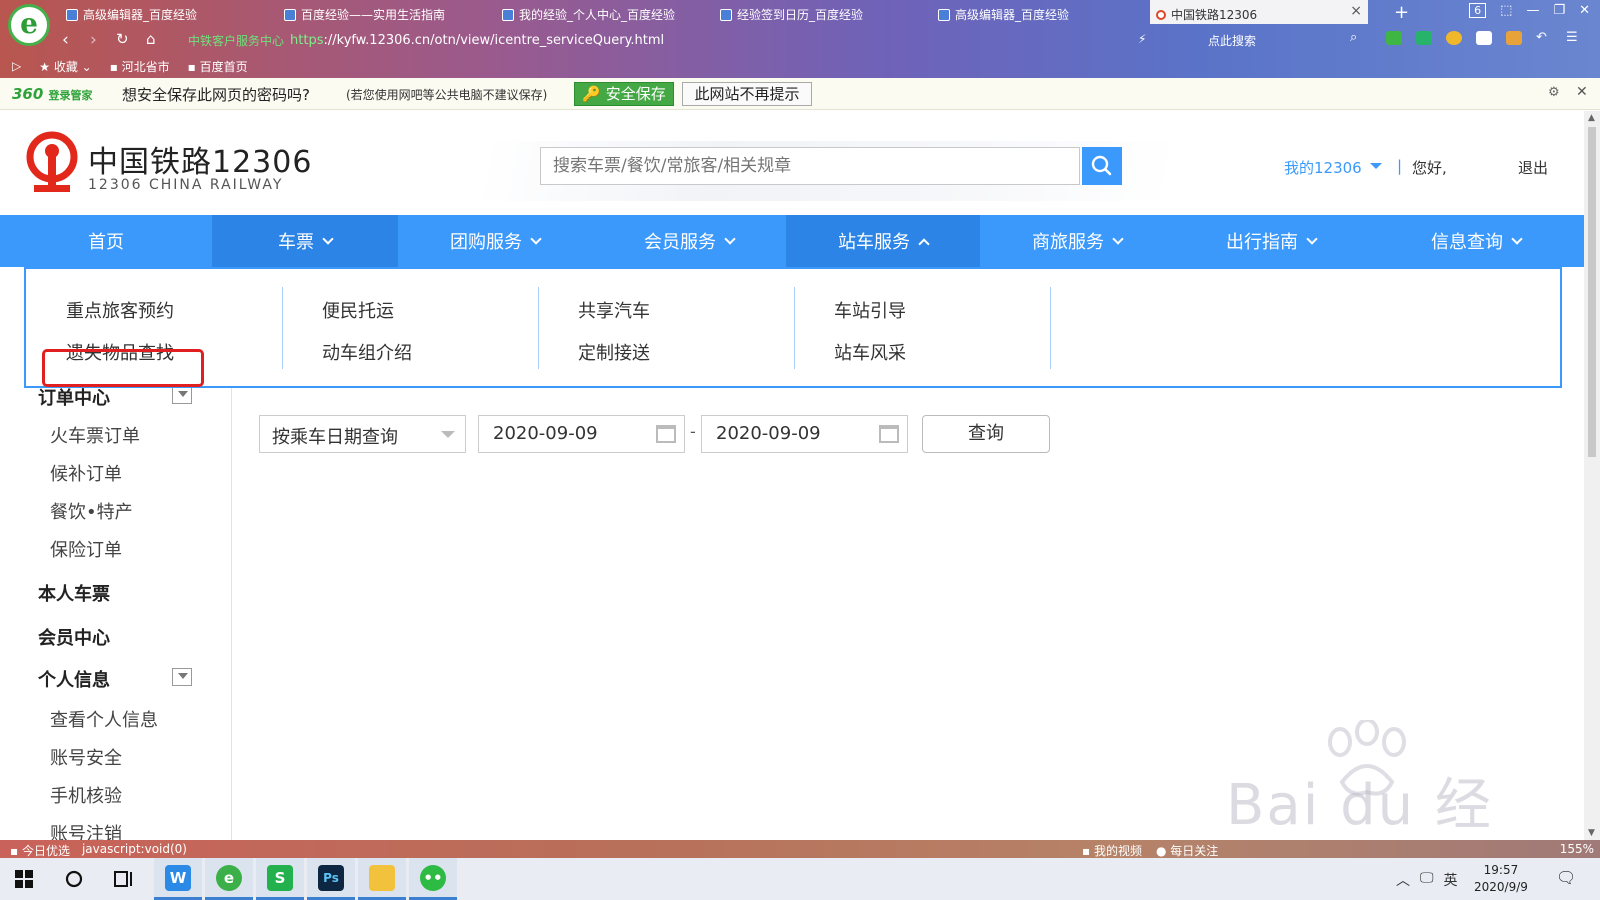 The width and height of the screenshot is (1600, 900). What do you see at coordinates (1584, 10) in the screenshot?
I see `close-window-icon: ✕` at bounding box center [1584, 10].